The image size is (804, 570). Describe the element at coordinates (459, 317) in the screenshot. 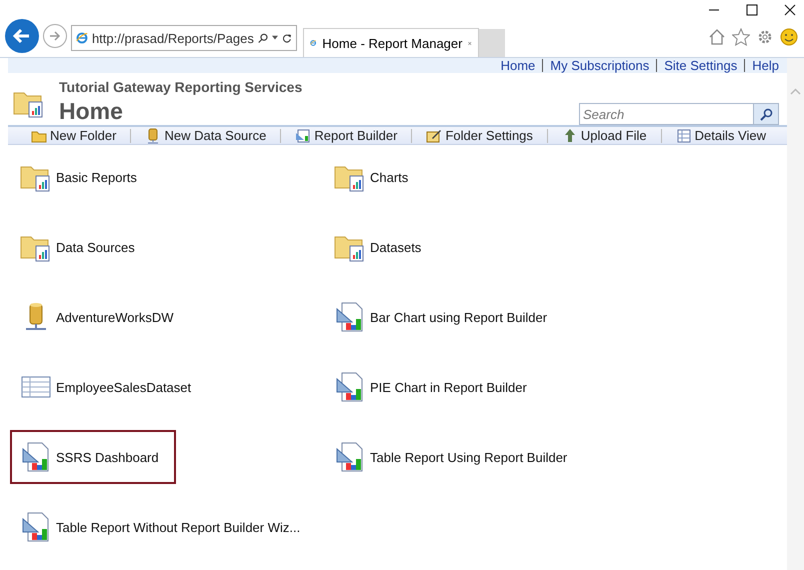

I see `item-link: Bar Chart using Report Builder` at that location.